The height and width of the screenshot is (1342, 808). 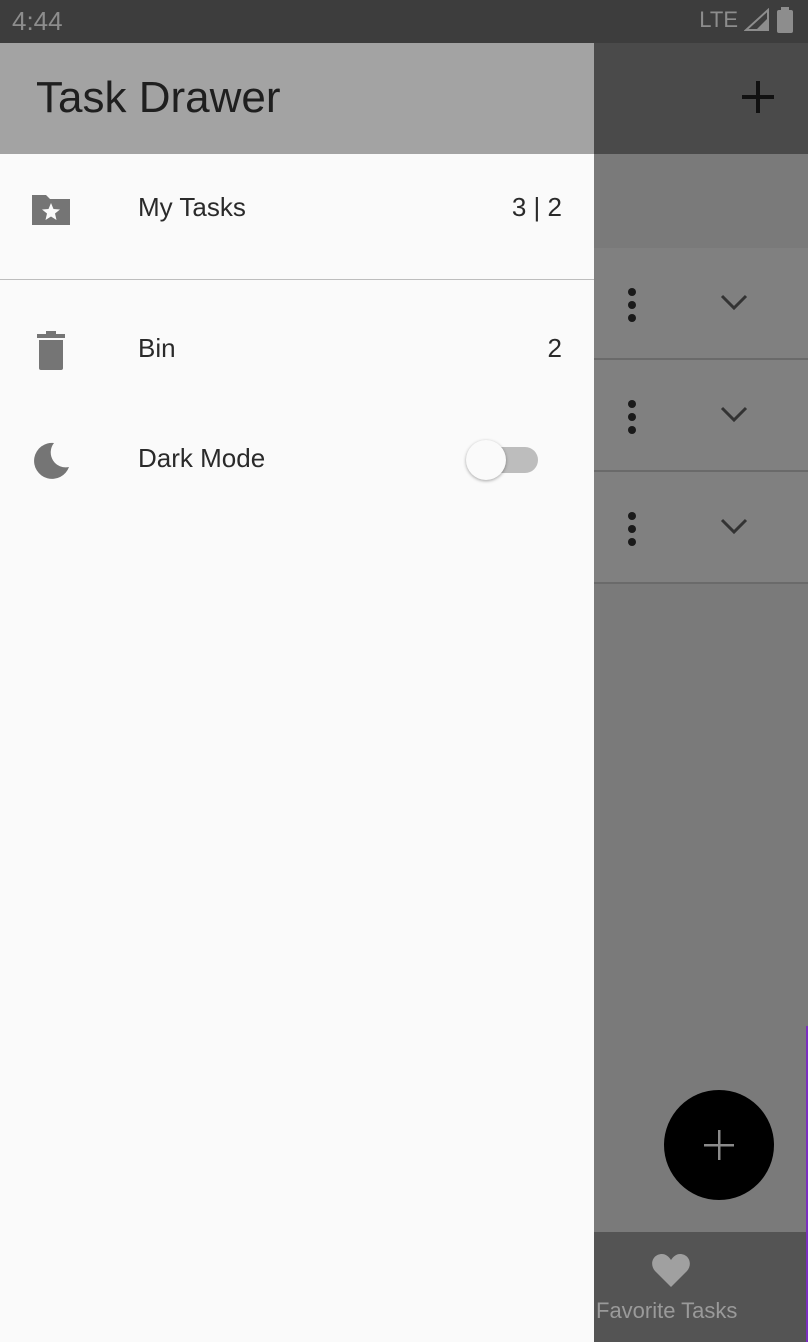 I want to click on heart-icon, so click(x=671, y=1270).